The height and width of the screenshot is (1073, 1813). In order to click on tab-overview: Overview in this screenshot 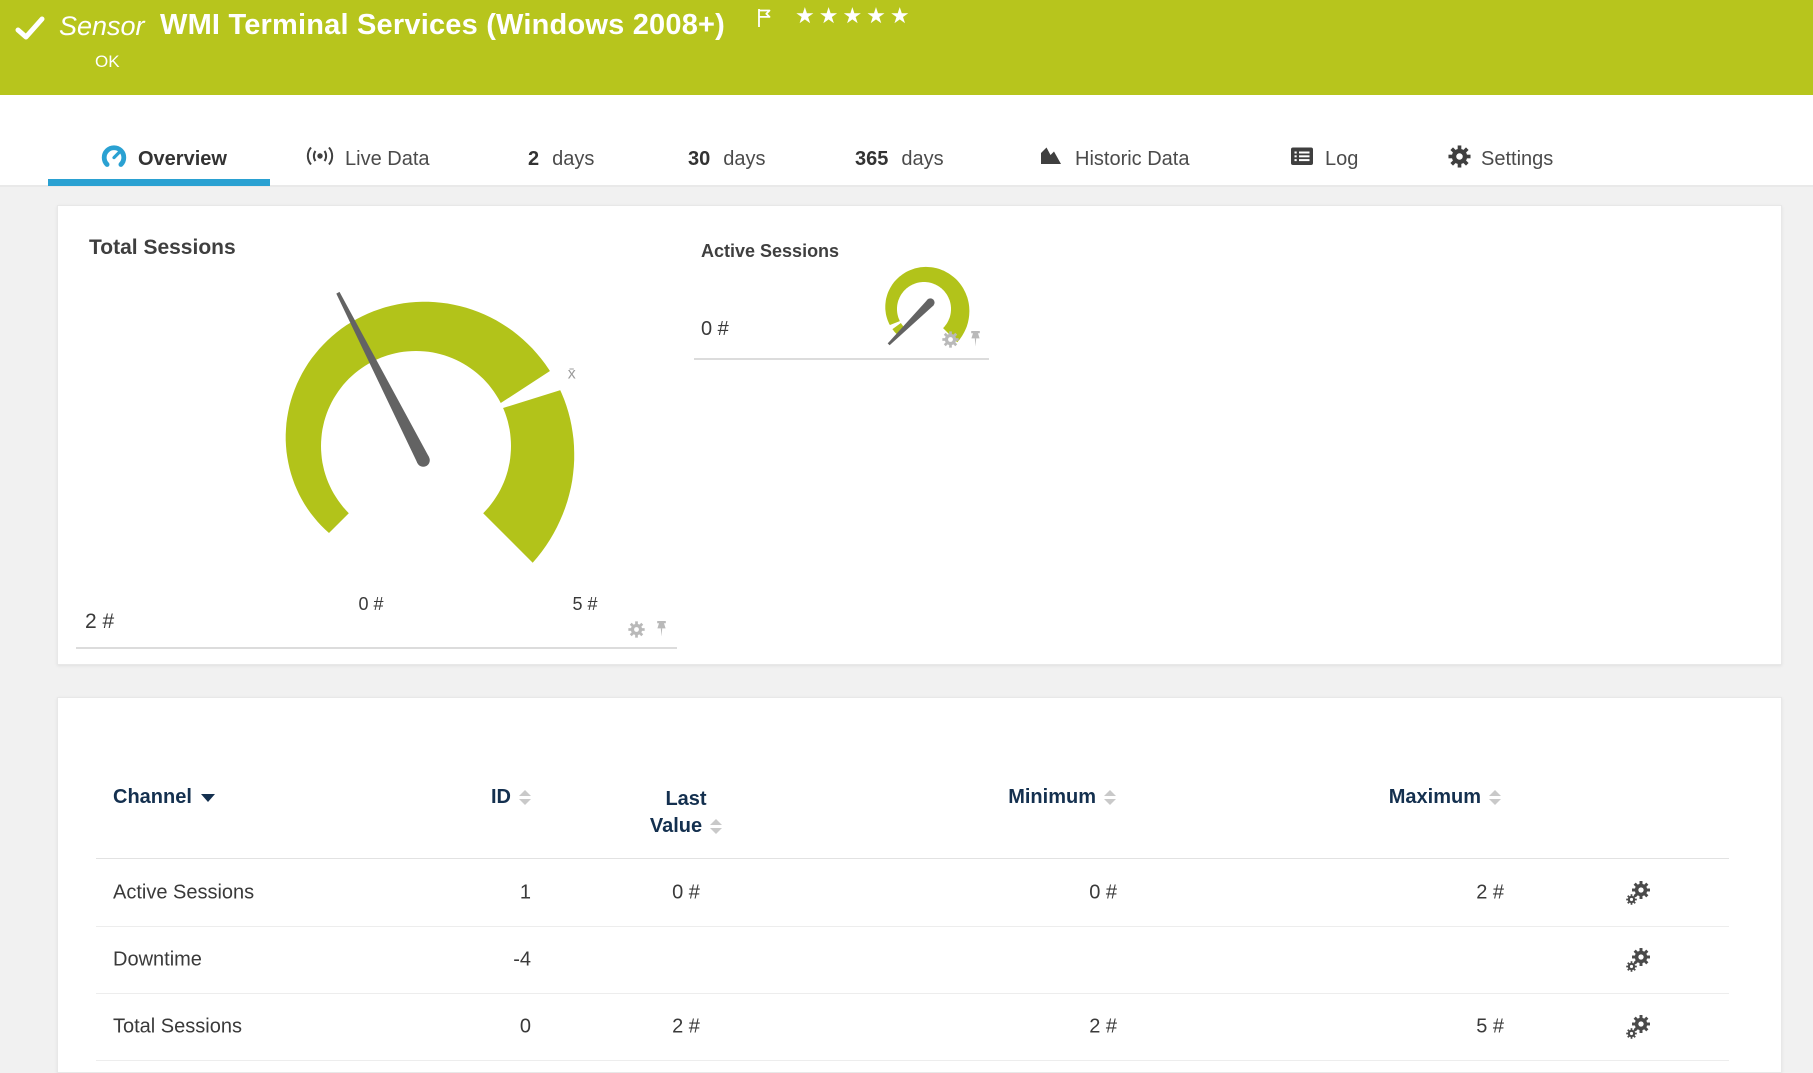, I will do `click(163, 159)`.